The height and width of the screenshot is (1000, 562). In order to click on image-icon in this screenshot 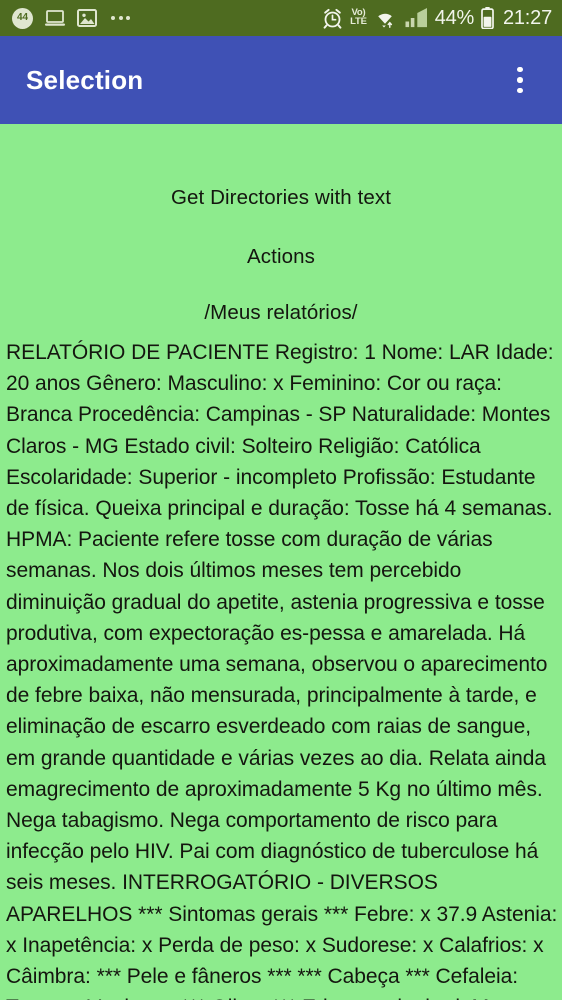, I will do `click(87, 18)`.